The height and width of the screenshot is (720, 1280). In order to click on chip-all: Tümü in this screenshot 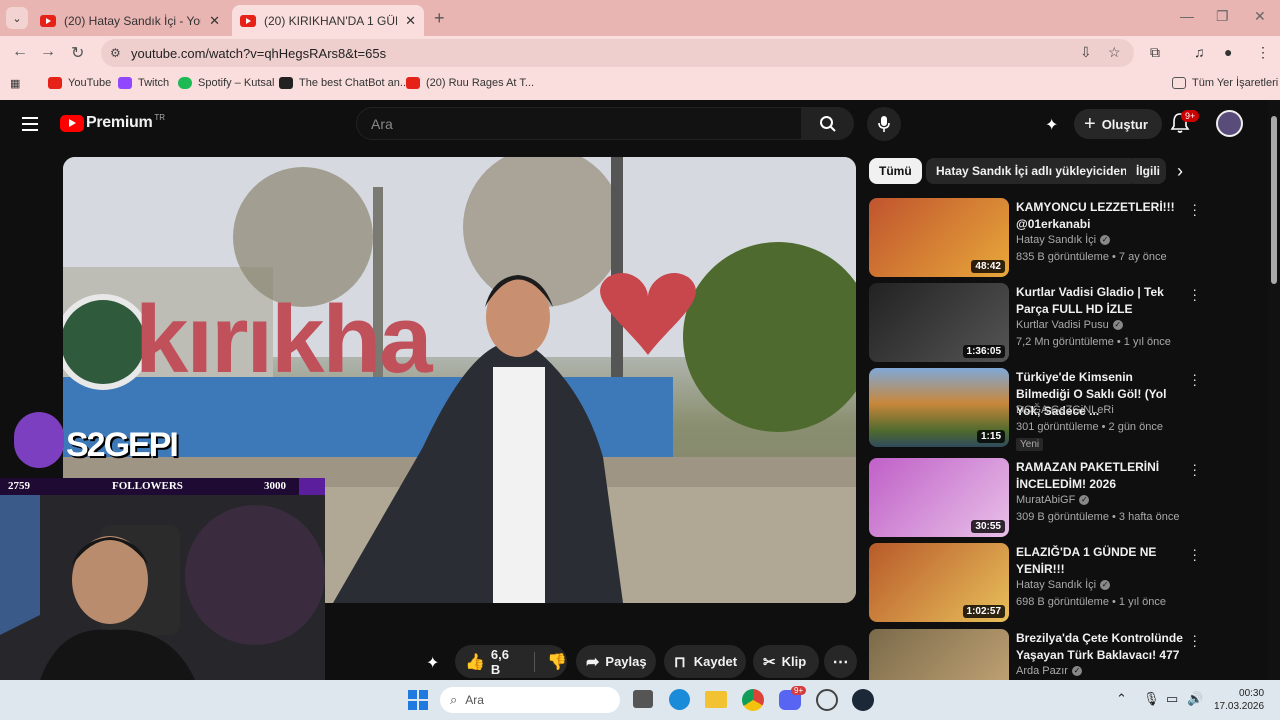, I will do `click(895, 171)`.